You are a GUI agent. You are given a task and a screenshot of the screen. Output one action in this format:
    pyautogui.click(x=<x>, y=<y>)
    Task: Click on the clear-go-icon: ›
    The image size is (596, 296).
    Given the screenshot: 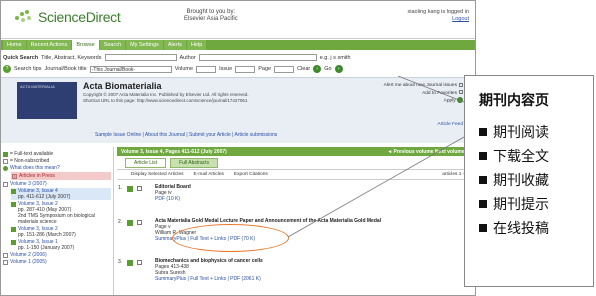 What is the action you would take?
    pyautogui.click(x=317, y=69)
    